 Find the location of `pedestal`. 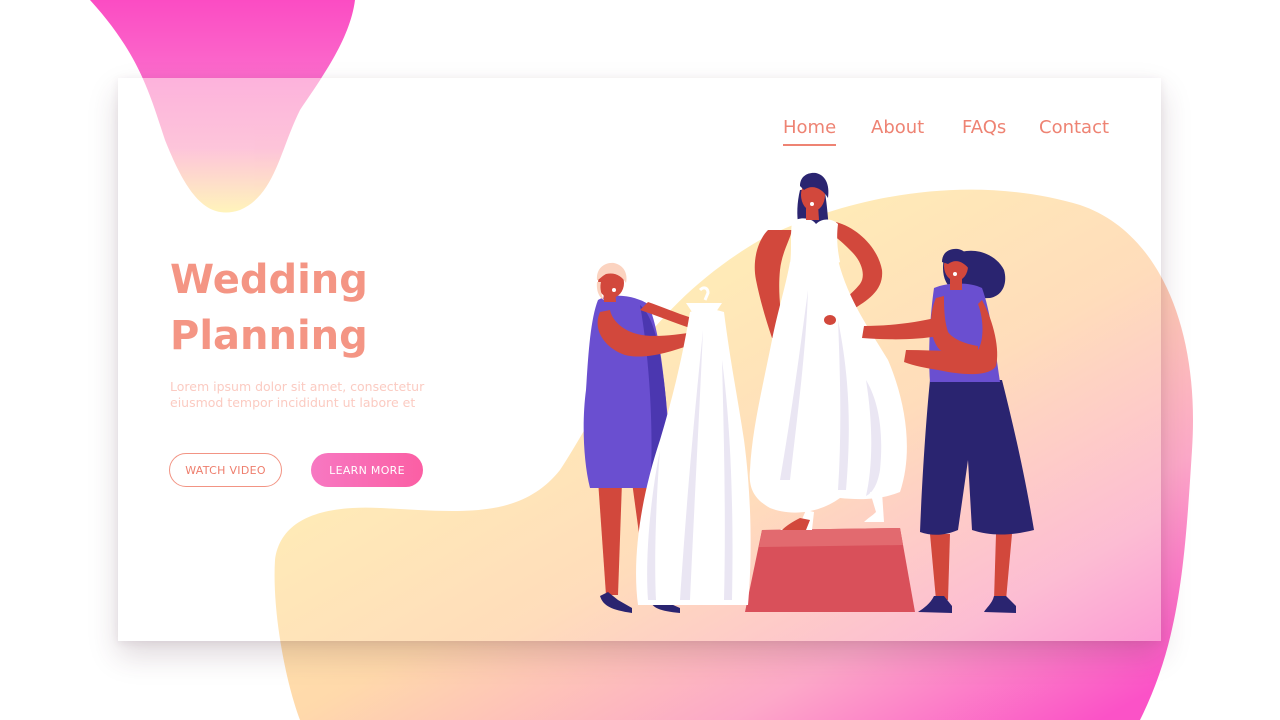

pedestal is located at coordinates (830, 570).